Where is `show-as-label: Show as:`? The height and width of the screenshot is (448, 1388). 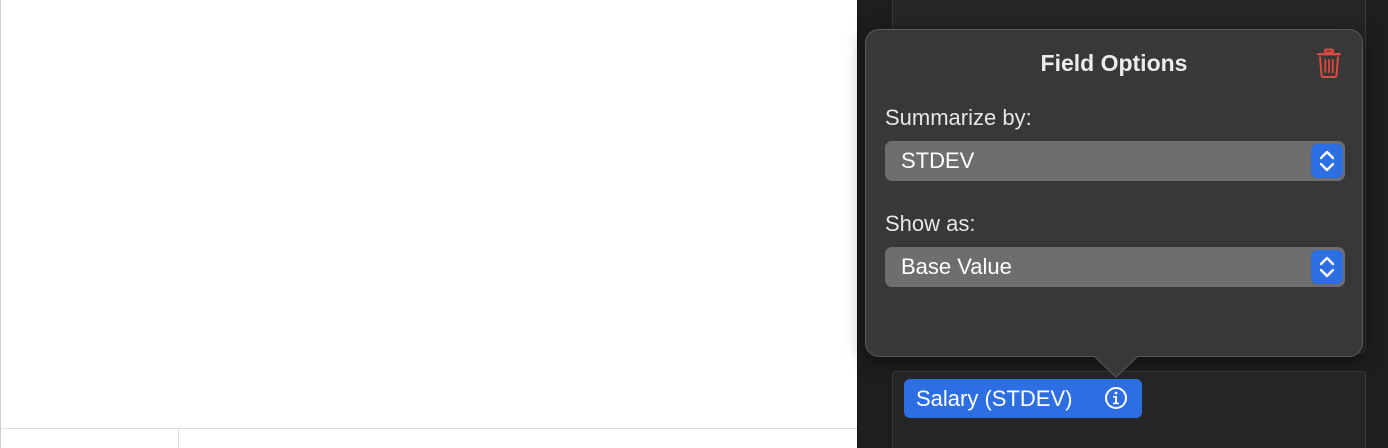 show-as-label: Show as: is located at coordinates (930, 223).